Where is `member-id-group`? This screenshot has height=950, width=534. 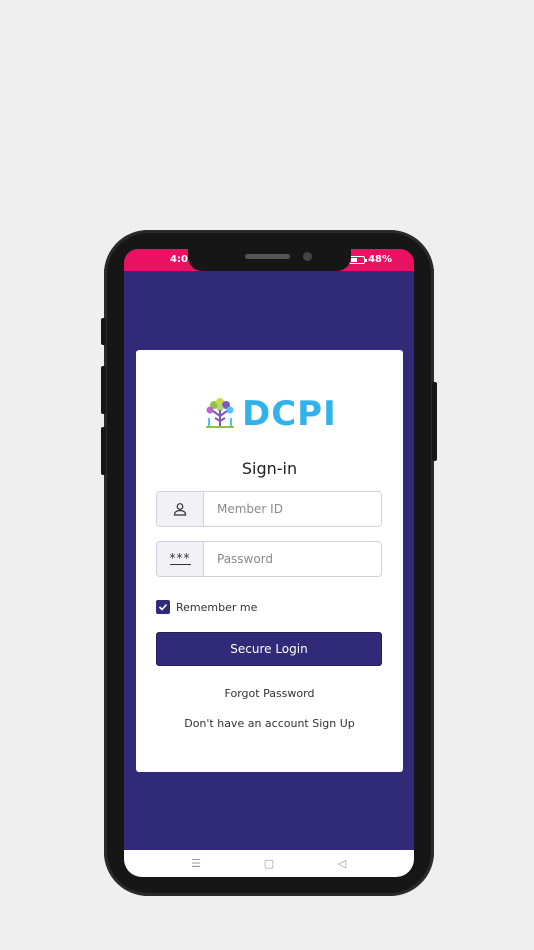
member-id-group is located at coordinates (269, 509).